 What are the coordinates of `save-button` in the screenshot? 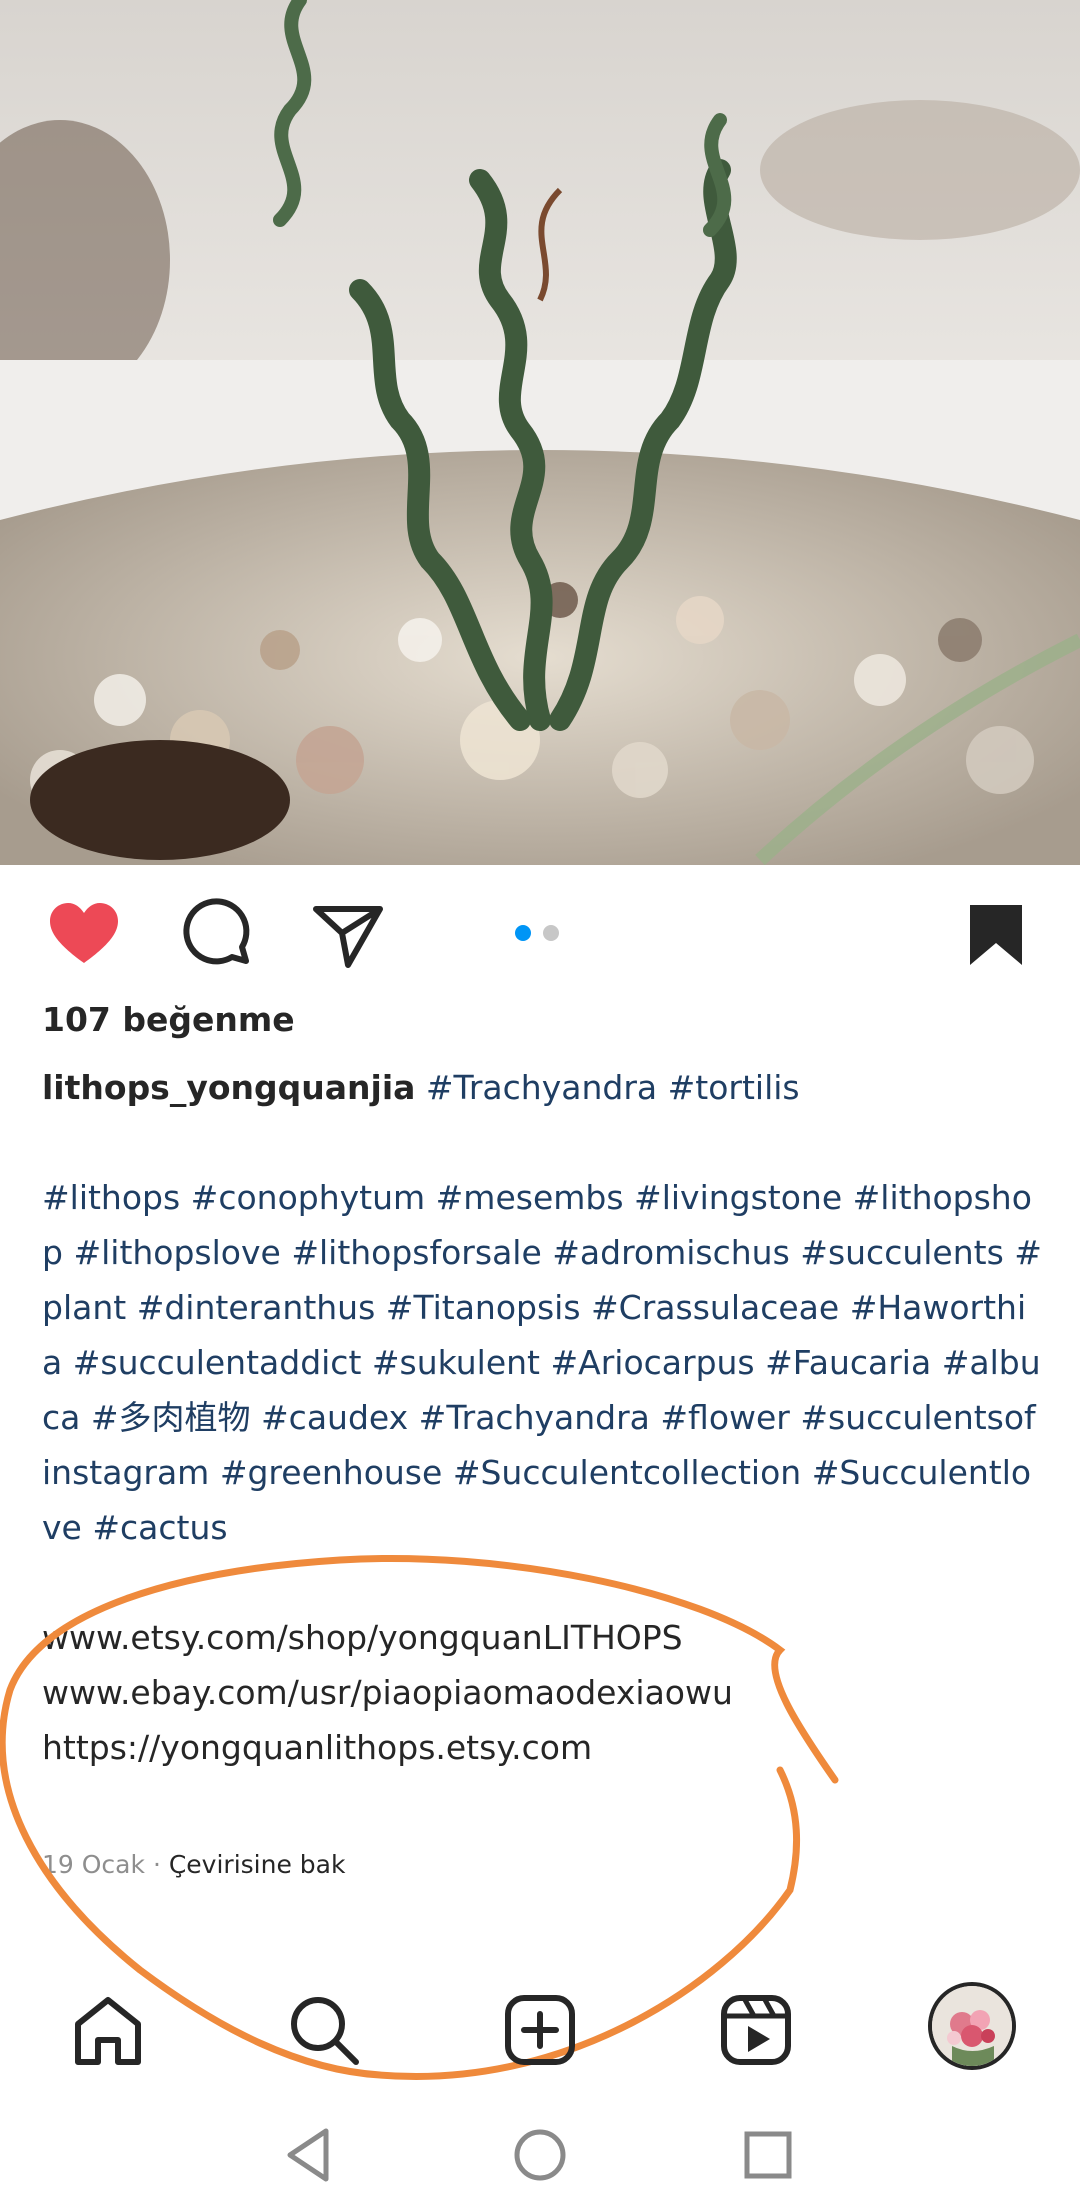 It's located at (996, 935).